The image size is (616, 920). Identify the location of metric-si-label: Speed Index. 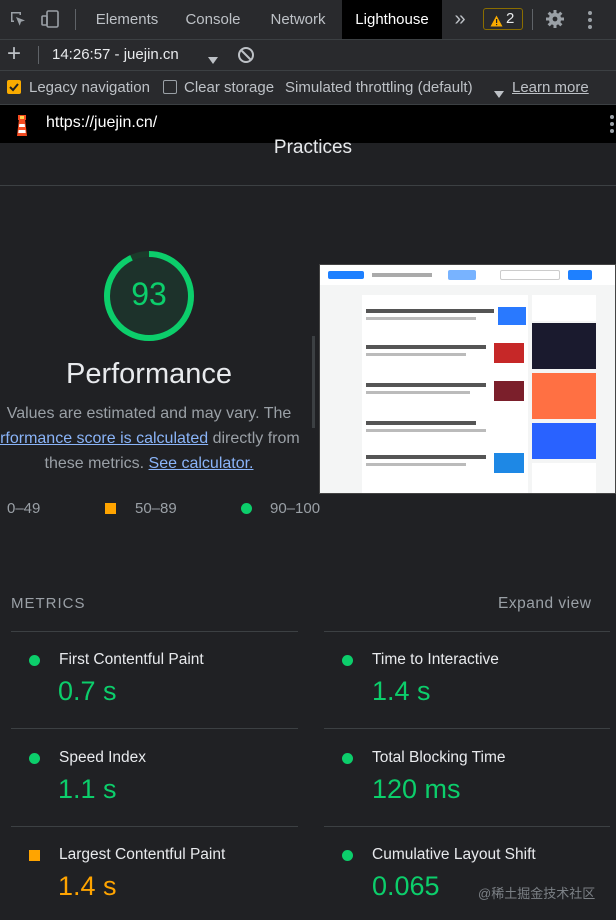
(103, 757).